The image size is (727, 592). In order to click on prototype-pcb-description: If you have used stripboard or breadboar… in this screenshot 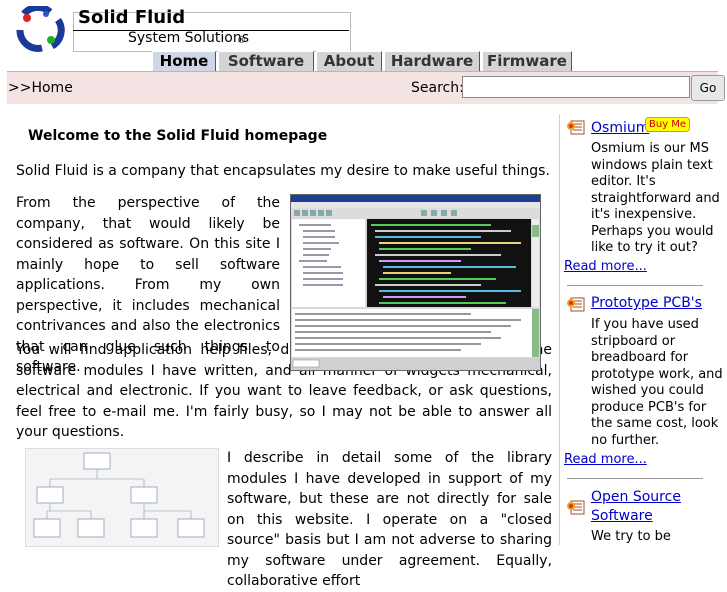, I will do `click(657, 382)`.